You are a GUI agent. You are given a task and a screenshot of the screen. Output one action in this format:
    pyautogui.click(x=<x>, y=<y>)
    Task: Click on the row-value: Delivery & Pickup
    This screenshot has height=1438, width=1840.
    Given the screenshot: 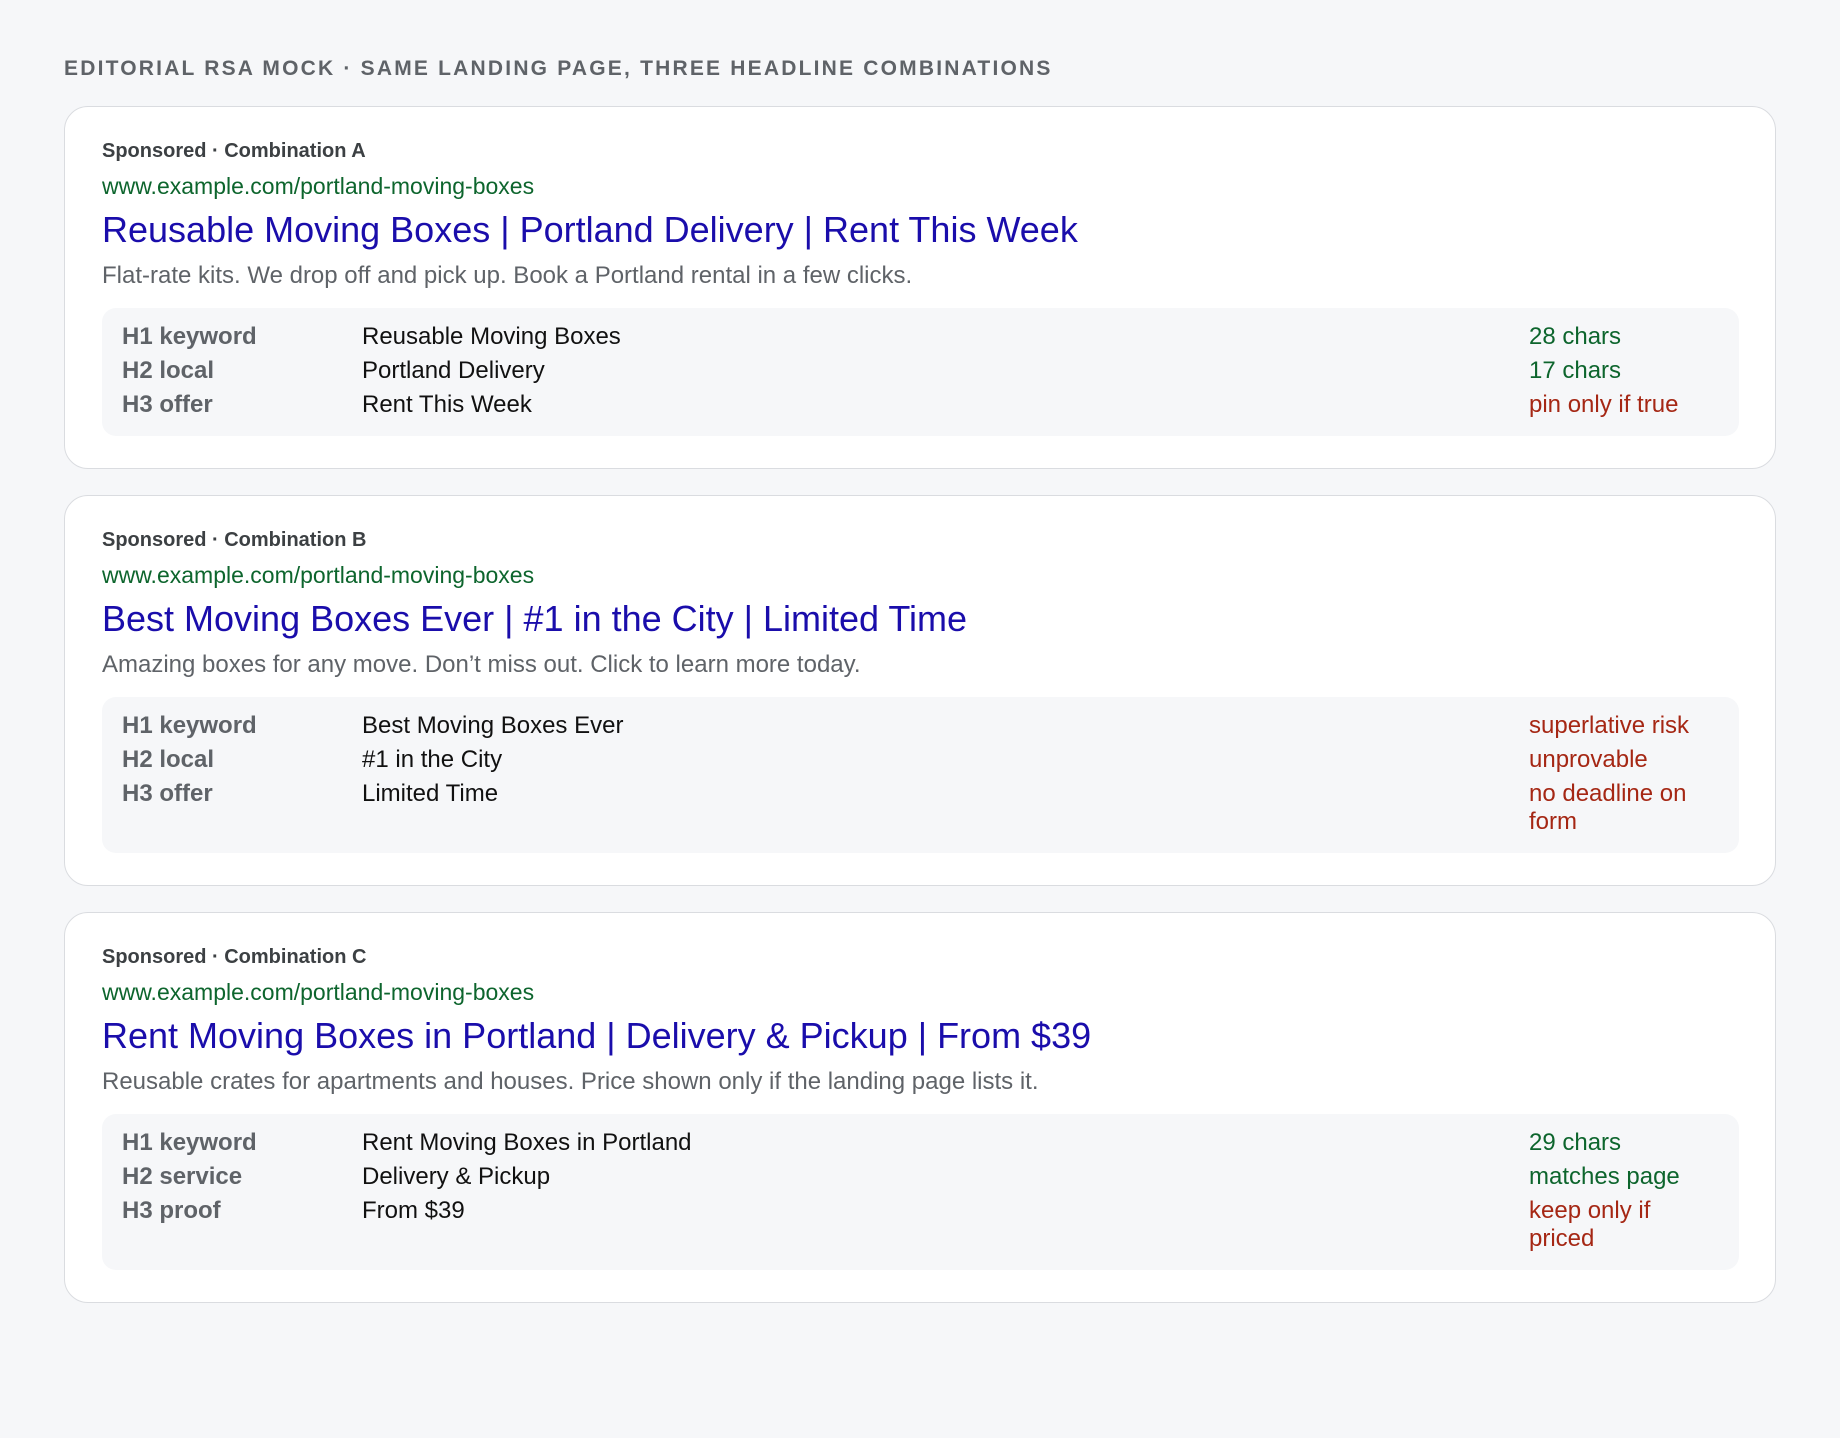 What is the action you would take?
    pyautogui.click(x=456, y=1176)
    